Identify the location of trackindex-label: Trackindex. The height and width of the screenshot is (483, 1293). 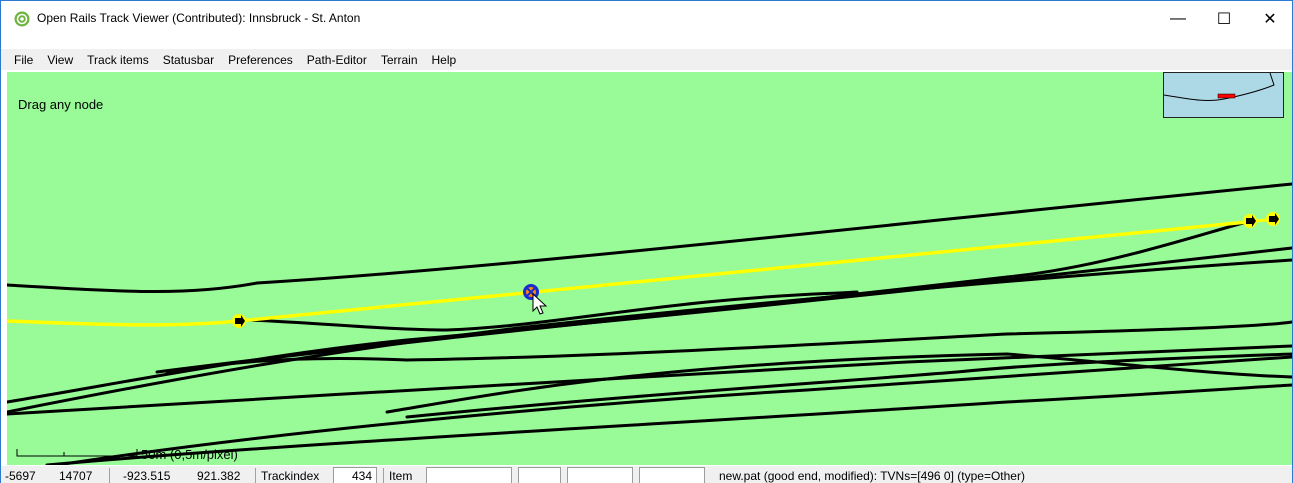
(290, 476).